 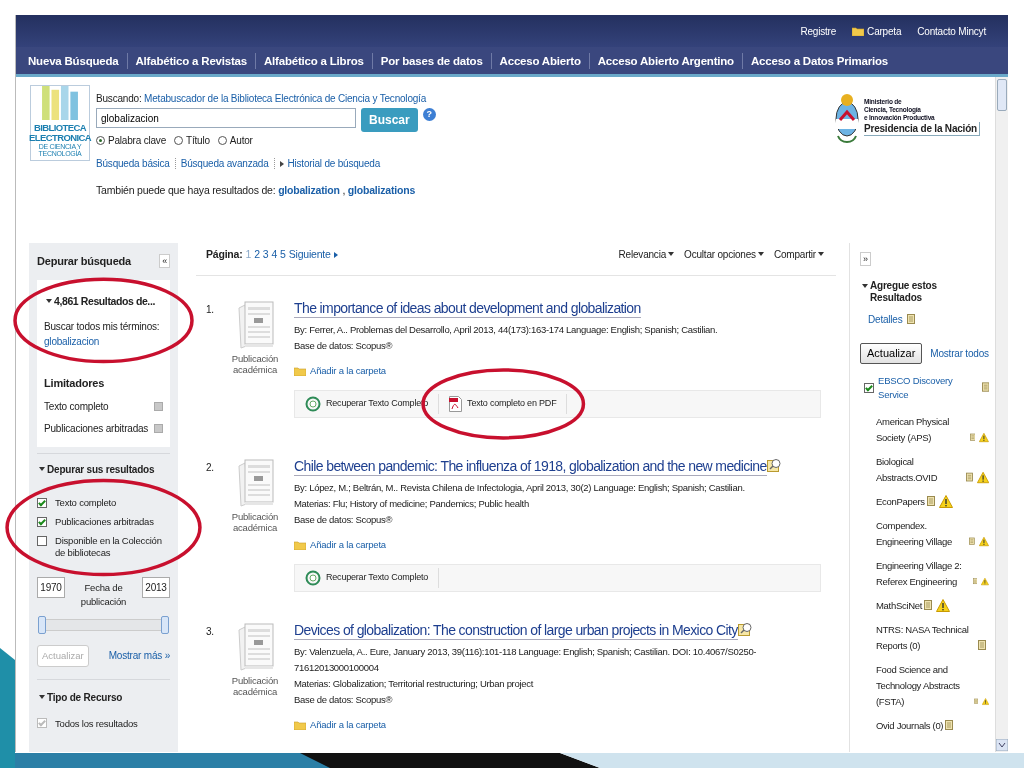 What do you see at coordinates (414, 684) in the screenshot?
I see `result-detail: Materias: Globalization; Territorial restructuring; Urban project` at bounding box center [414, 684].